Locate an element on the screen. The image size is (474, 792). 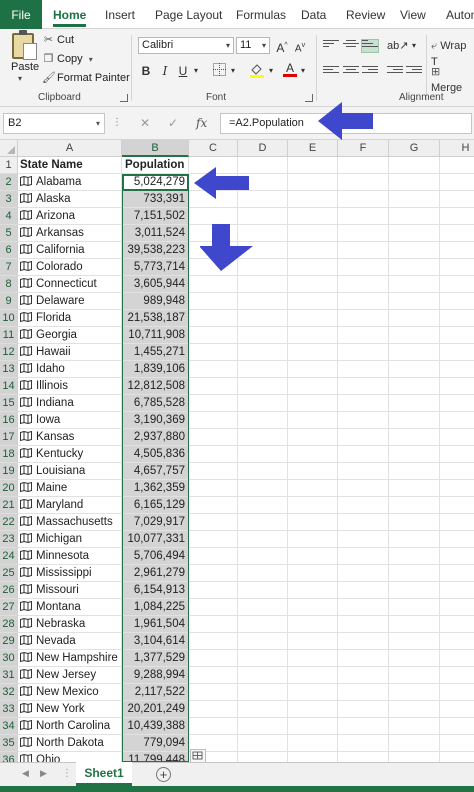
row-header: 1 is located at coordinates (9, 165).